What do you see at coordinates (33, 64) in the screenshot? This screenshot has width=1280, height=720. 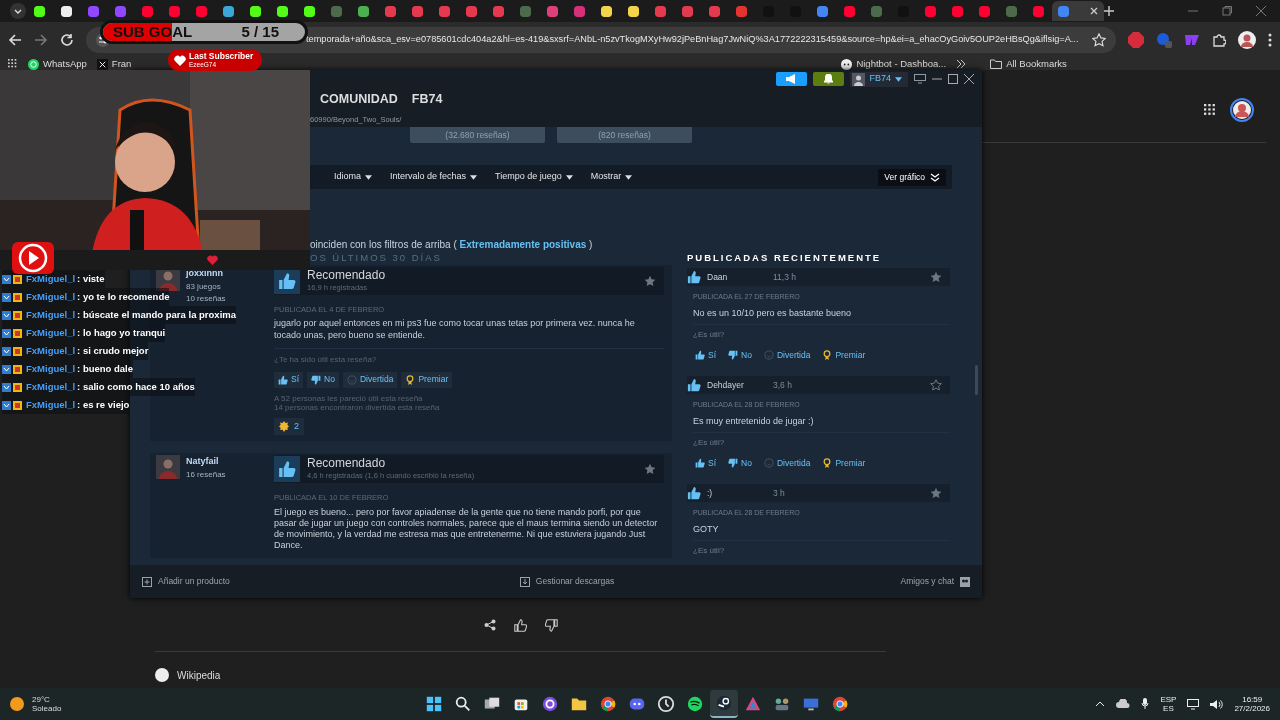 I see `chat-bubble-icon` at bounding box center [33, 64].